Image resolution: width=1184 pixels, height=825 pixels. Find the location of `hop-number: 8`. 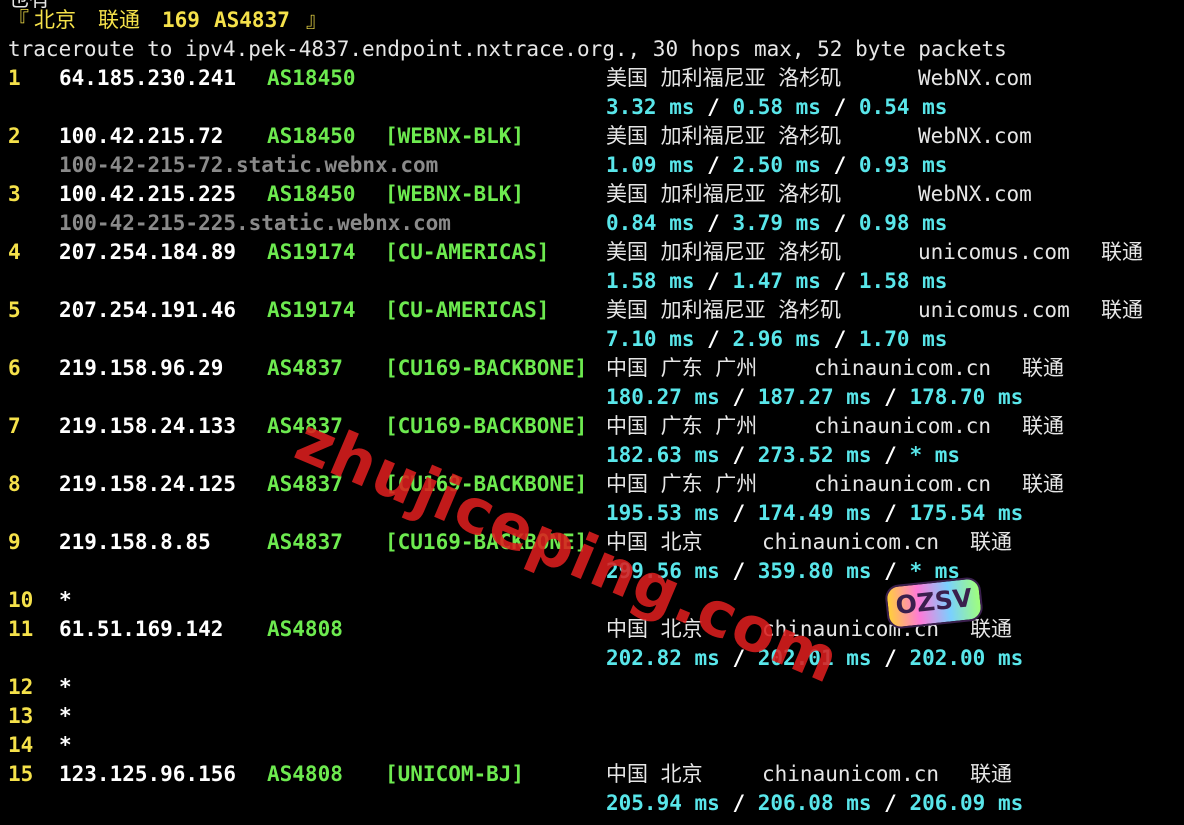

hop-number: 8 is located at coordinates (14, 484).